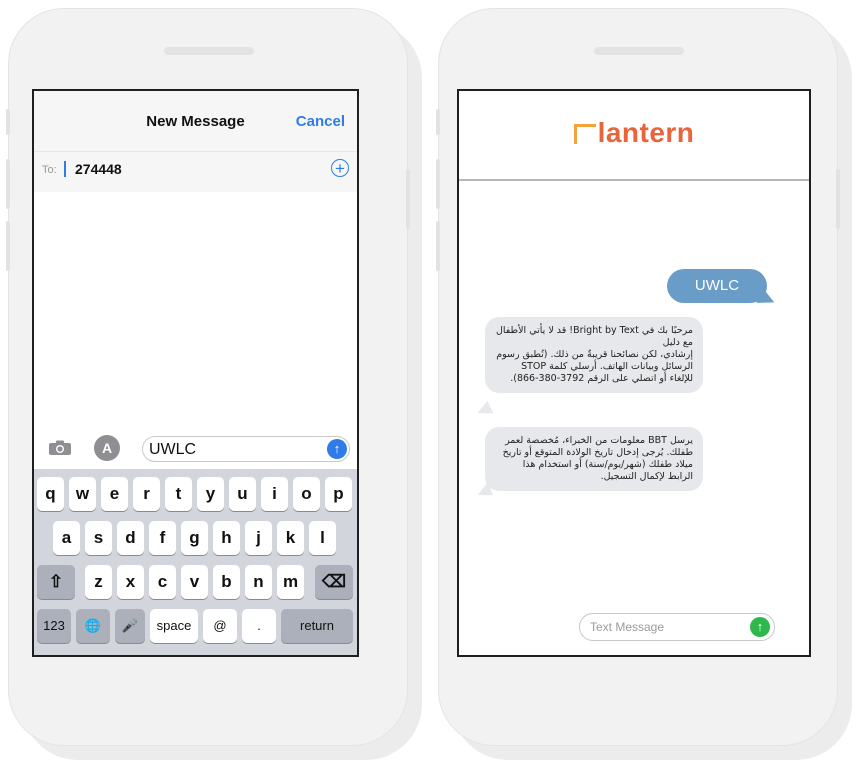  Describe the element at coordinates (274, 494) in the screenshot. I see `key-i: i` at that location.